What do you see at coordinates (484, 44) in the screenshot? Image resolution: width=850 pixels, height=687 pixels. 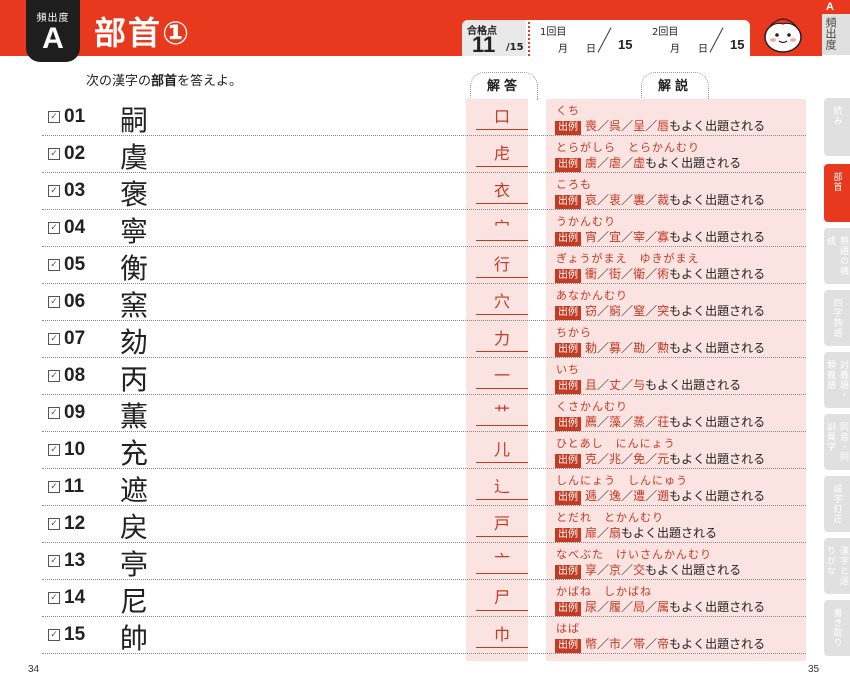 I see `pass-score: 11` at bounding box center [484, 44].